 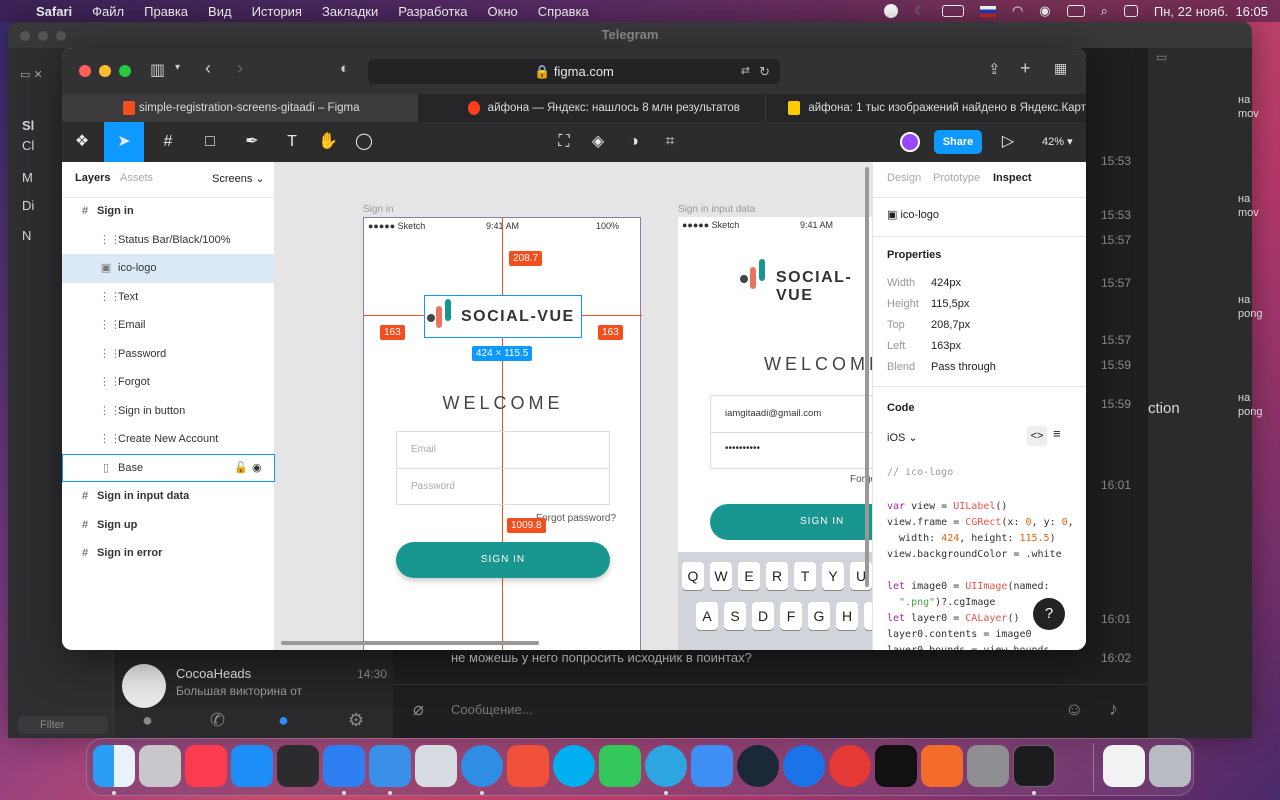 I want to click on menu-develop: Разработка, so click(x=432, y=11).